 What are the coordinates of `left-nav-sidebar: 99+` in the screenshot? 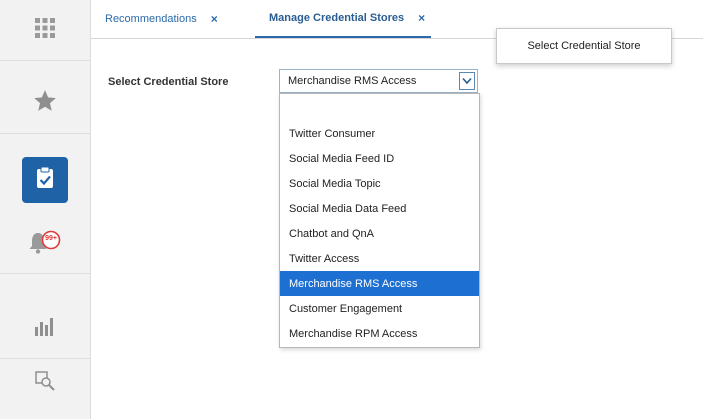 It's located at (45, 209).